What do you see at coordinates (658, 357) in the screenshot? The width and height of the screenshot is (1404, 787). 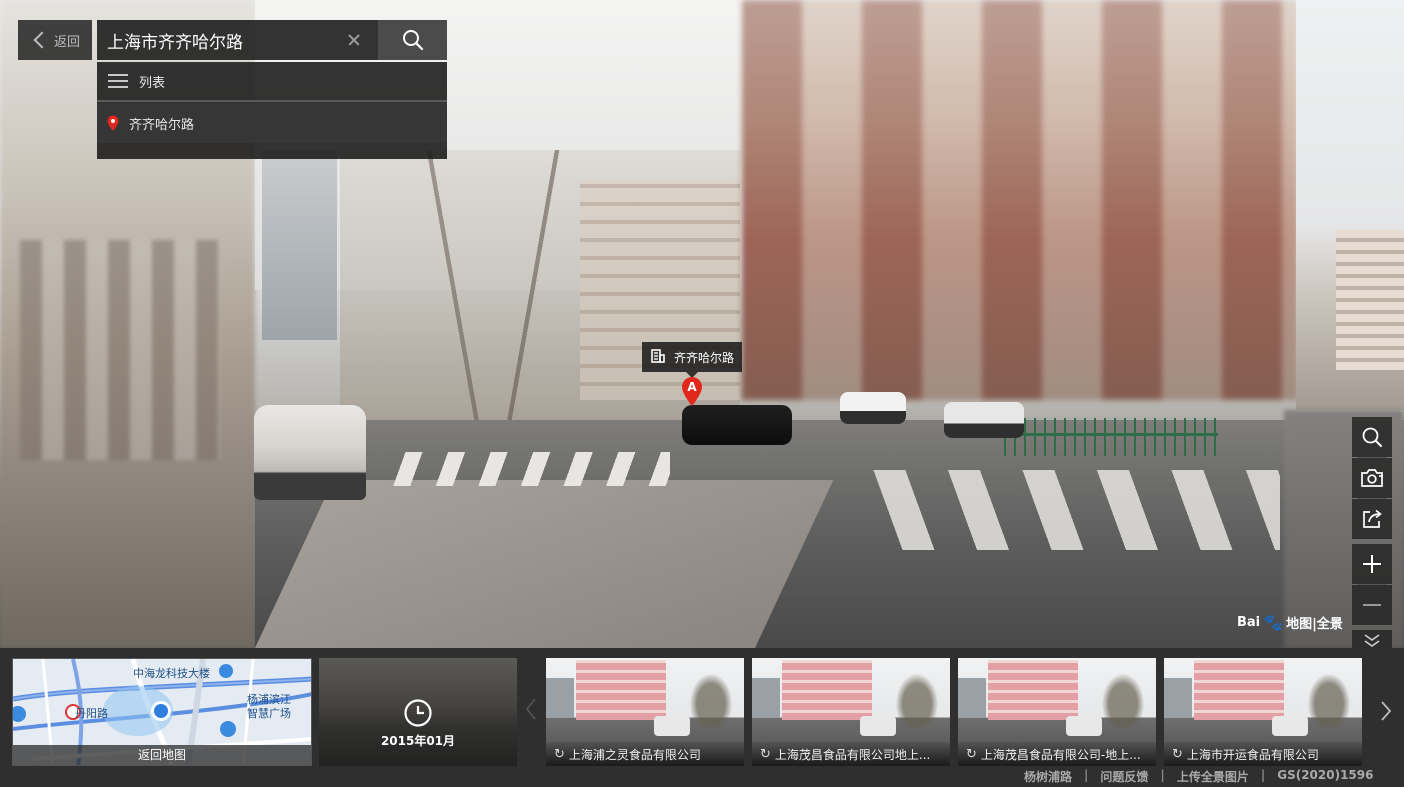 I see `building-icon` at bounding box center [658, 357].